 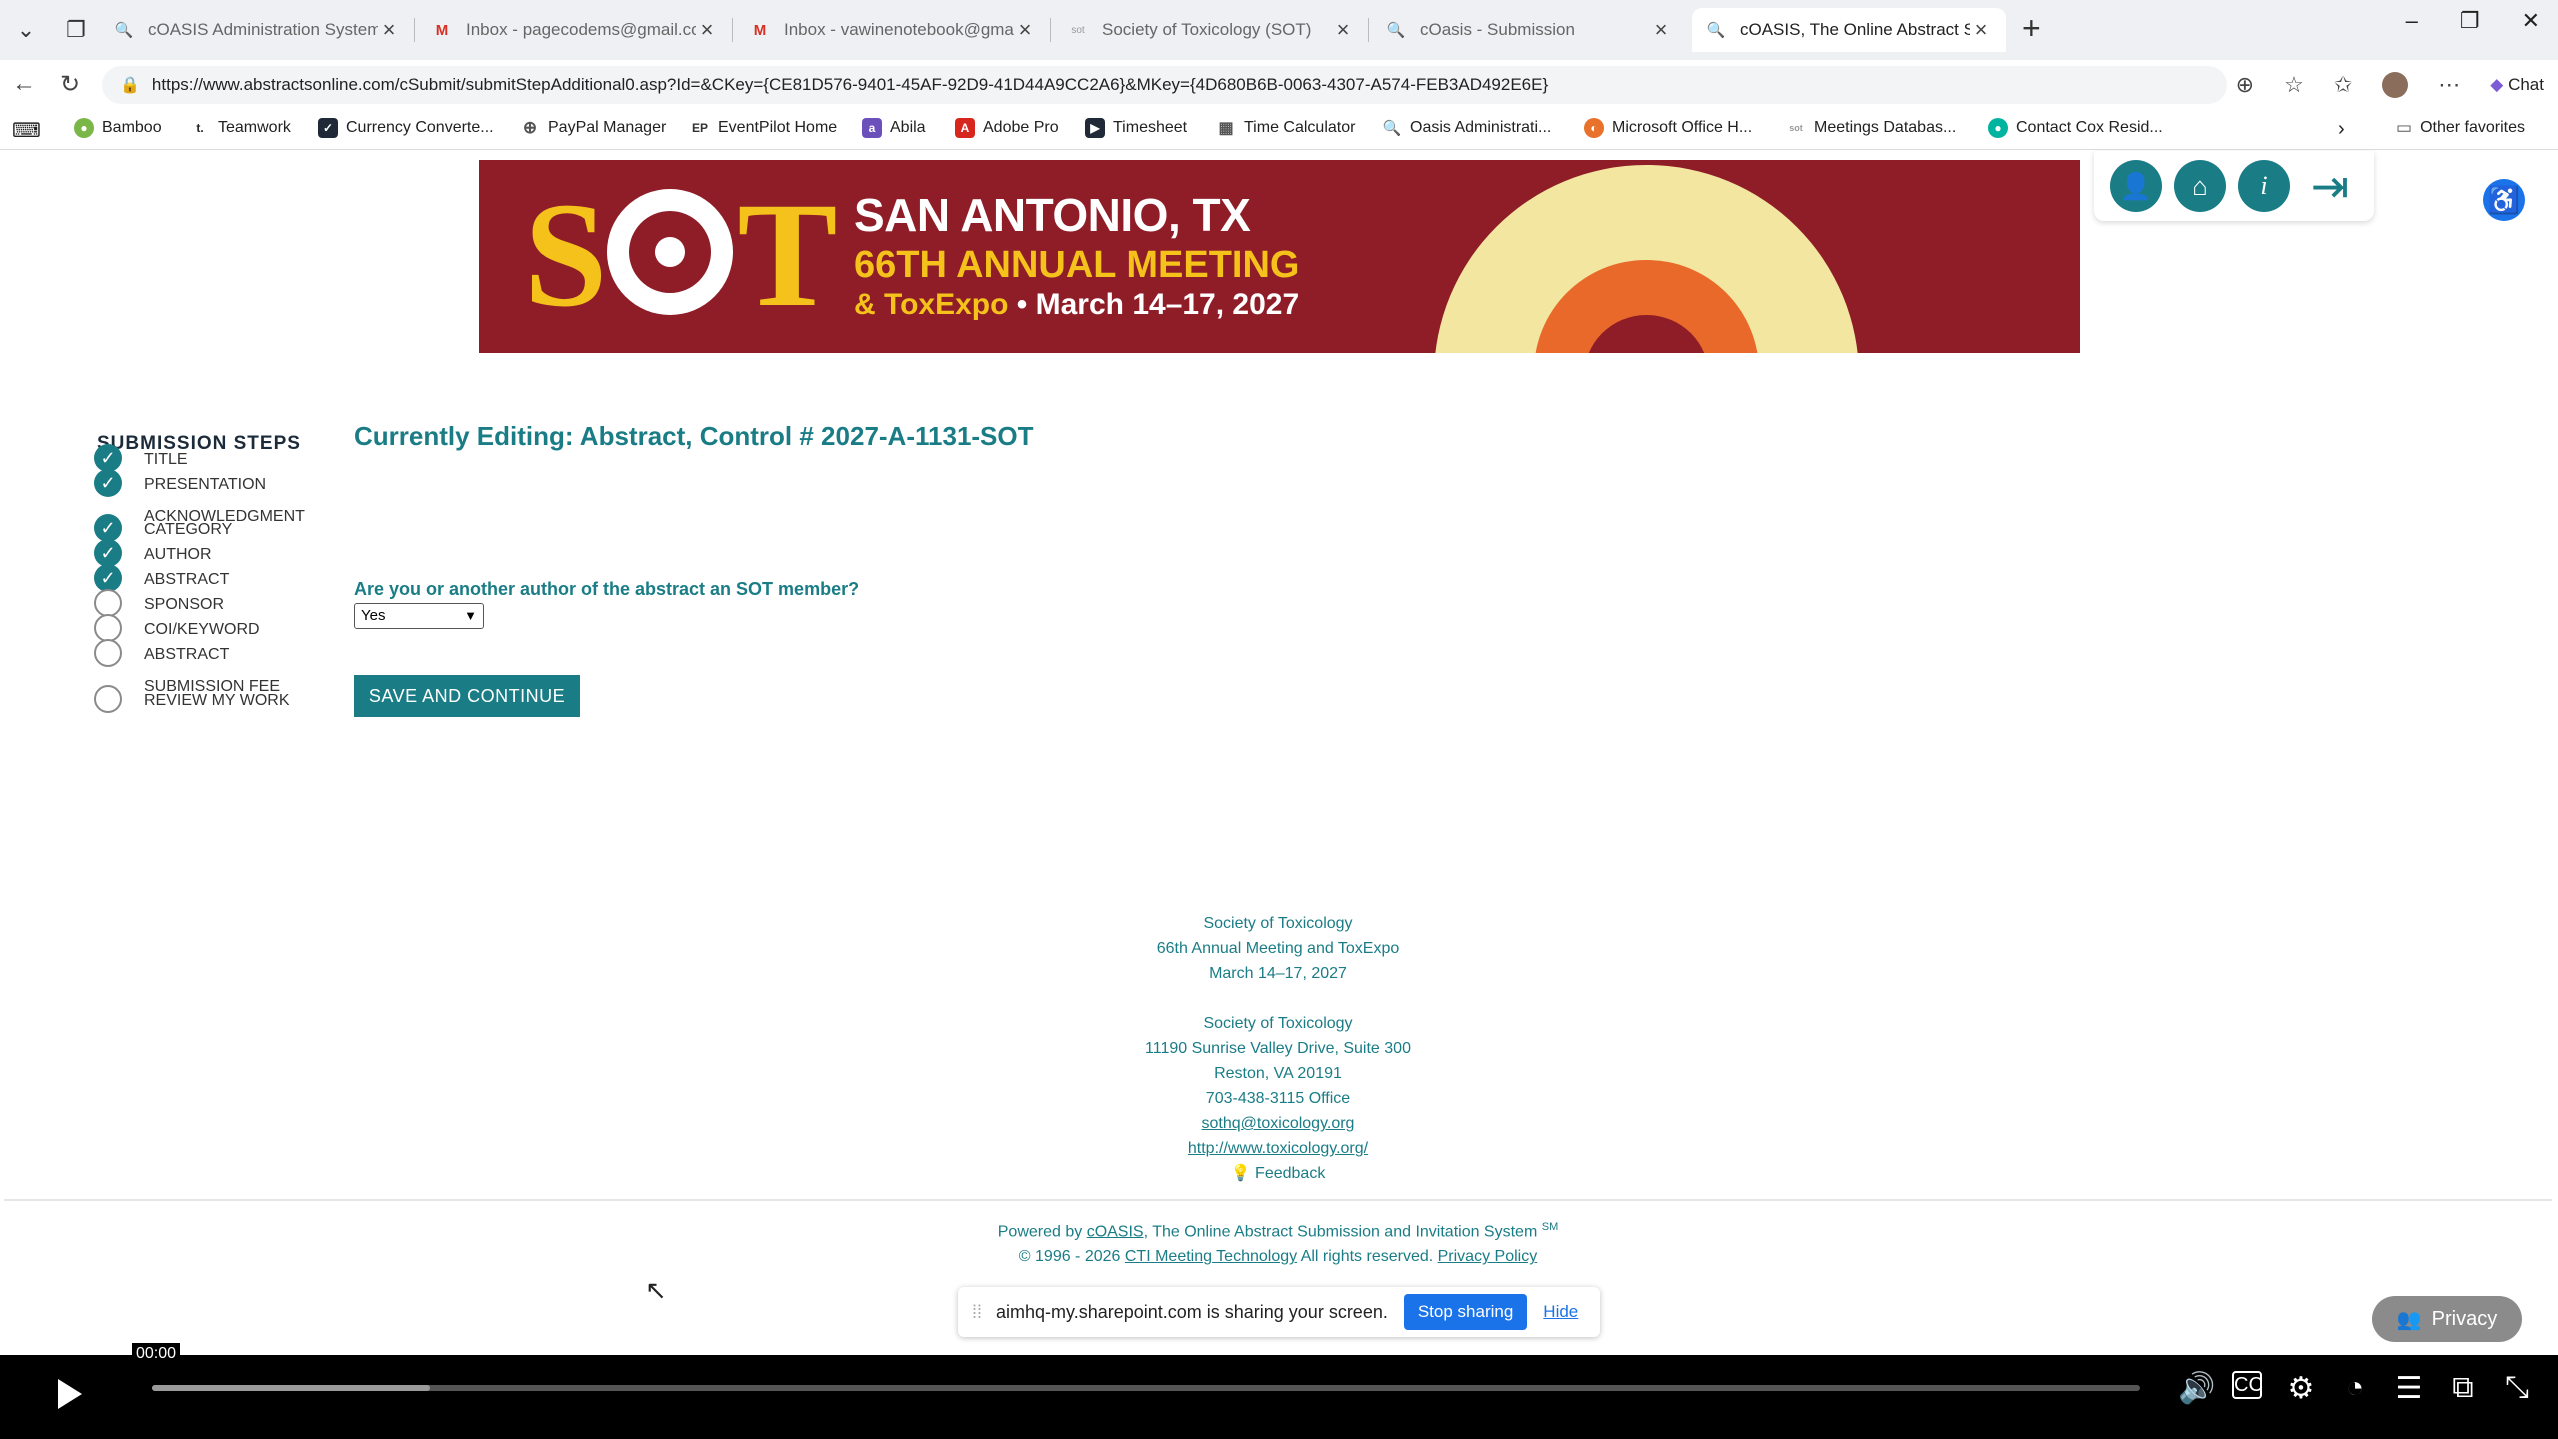 What do you see at coordinates (118, 128) in the screenshot?
I see `bookmark-item: ● Bamboo` at bounding box center [118, 128].